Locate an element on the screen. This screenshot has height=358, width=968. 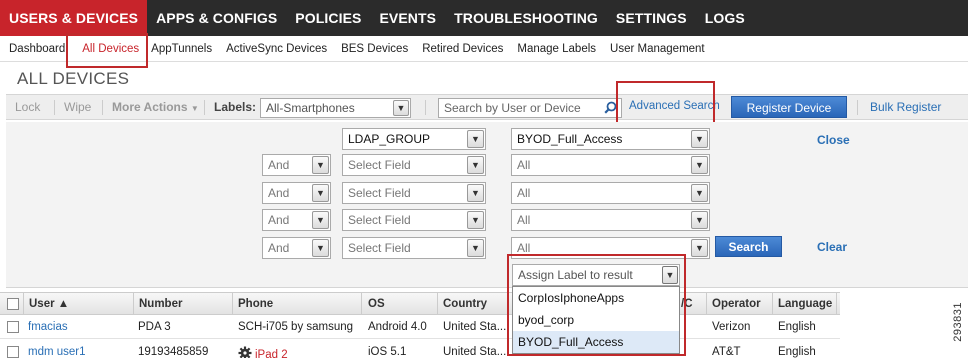
search-input: Search by User or Device is located at coordinates (530, 108).